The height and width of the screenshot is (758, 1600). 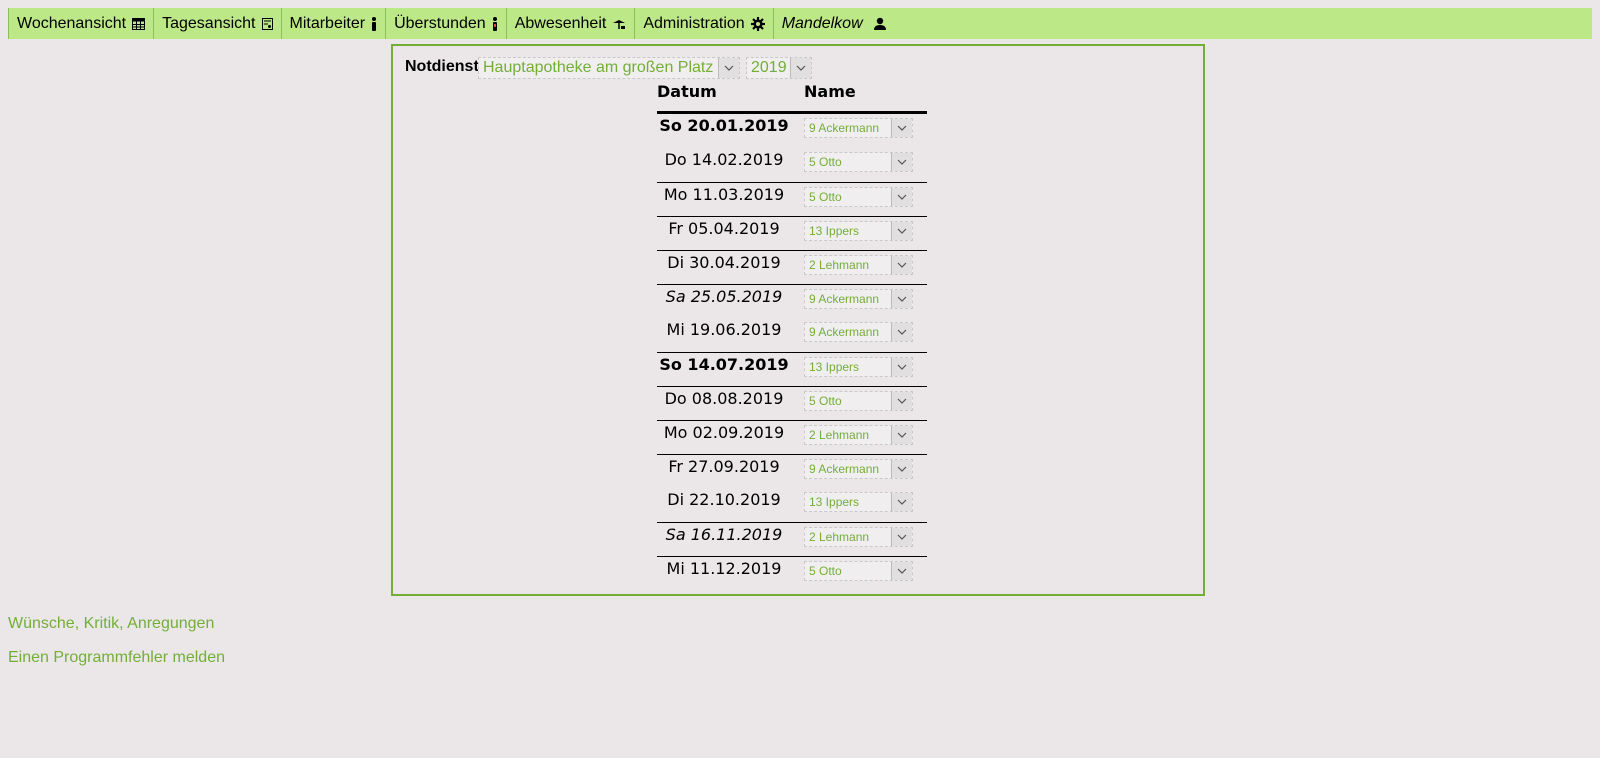 What do you see at coordinates (880, 24) in the screenshot?
I see `user-icon` at bounding box center [880, 24].